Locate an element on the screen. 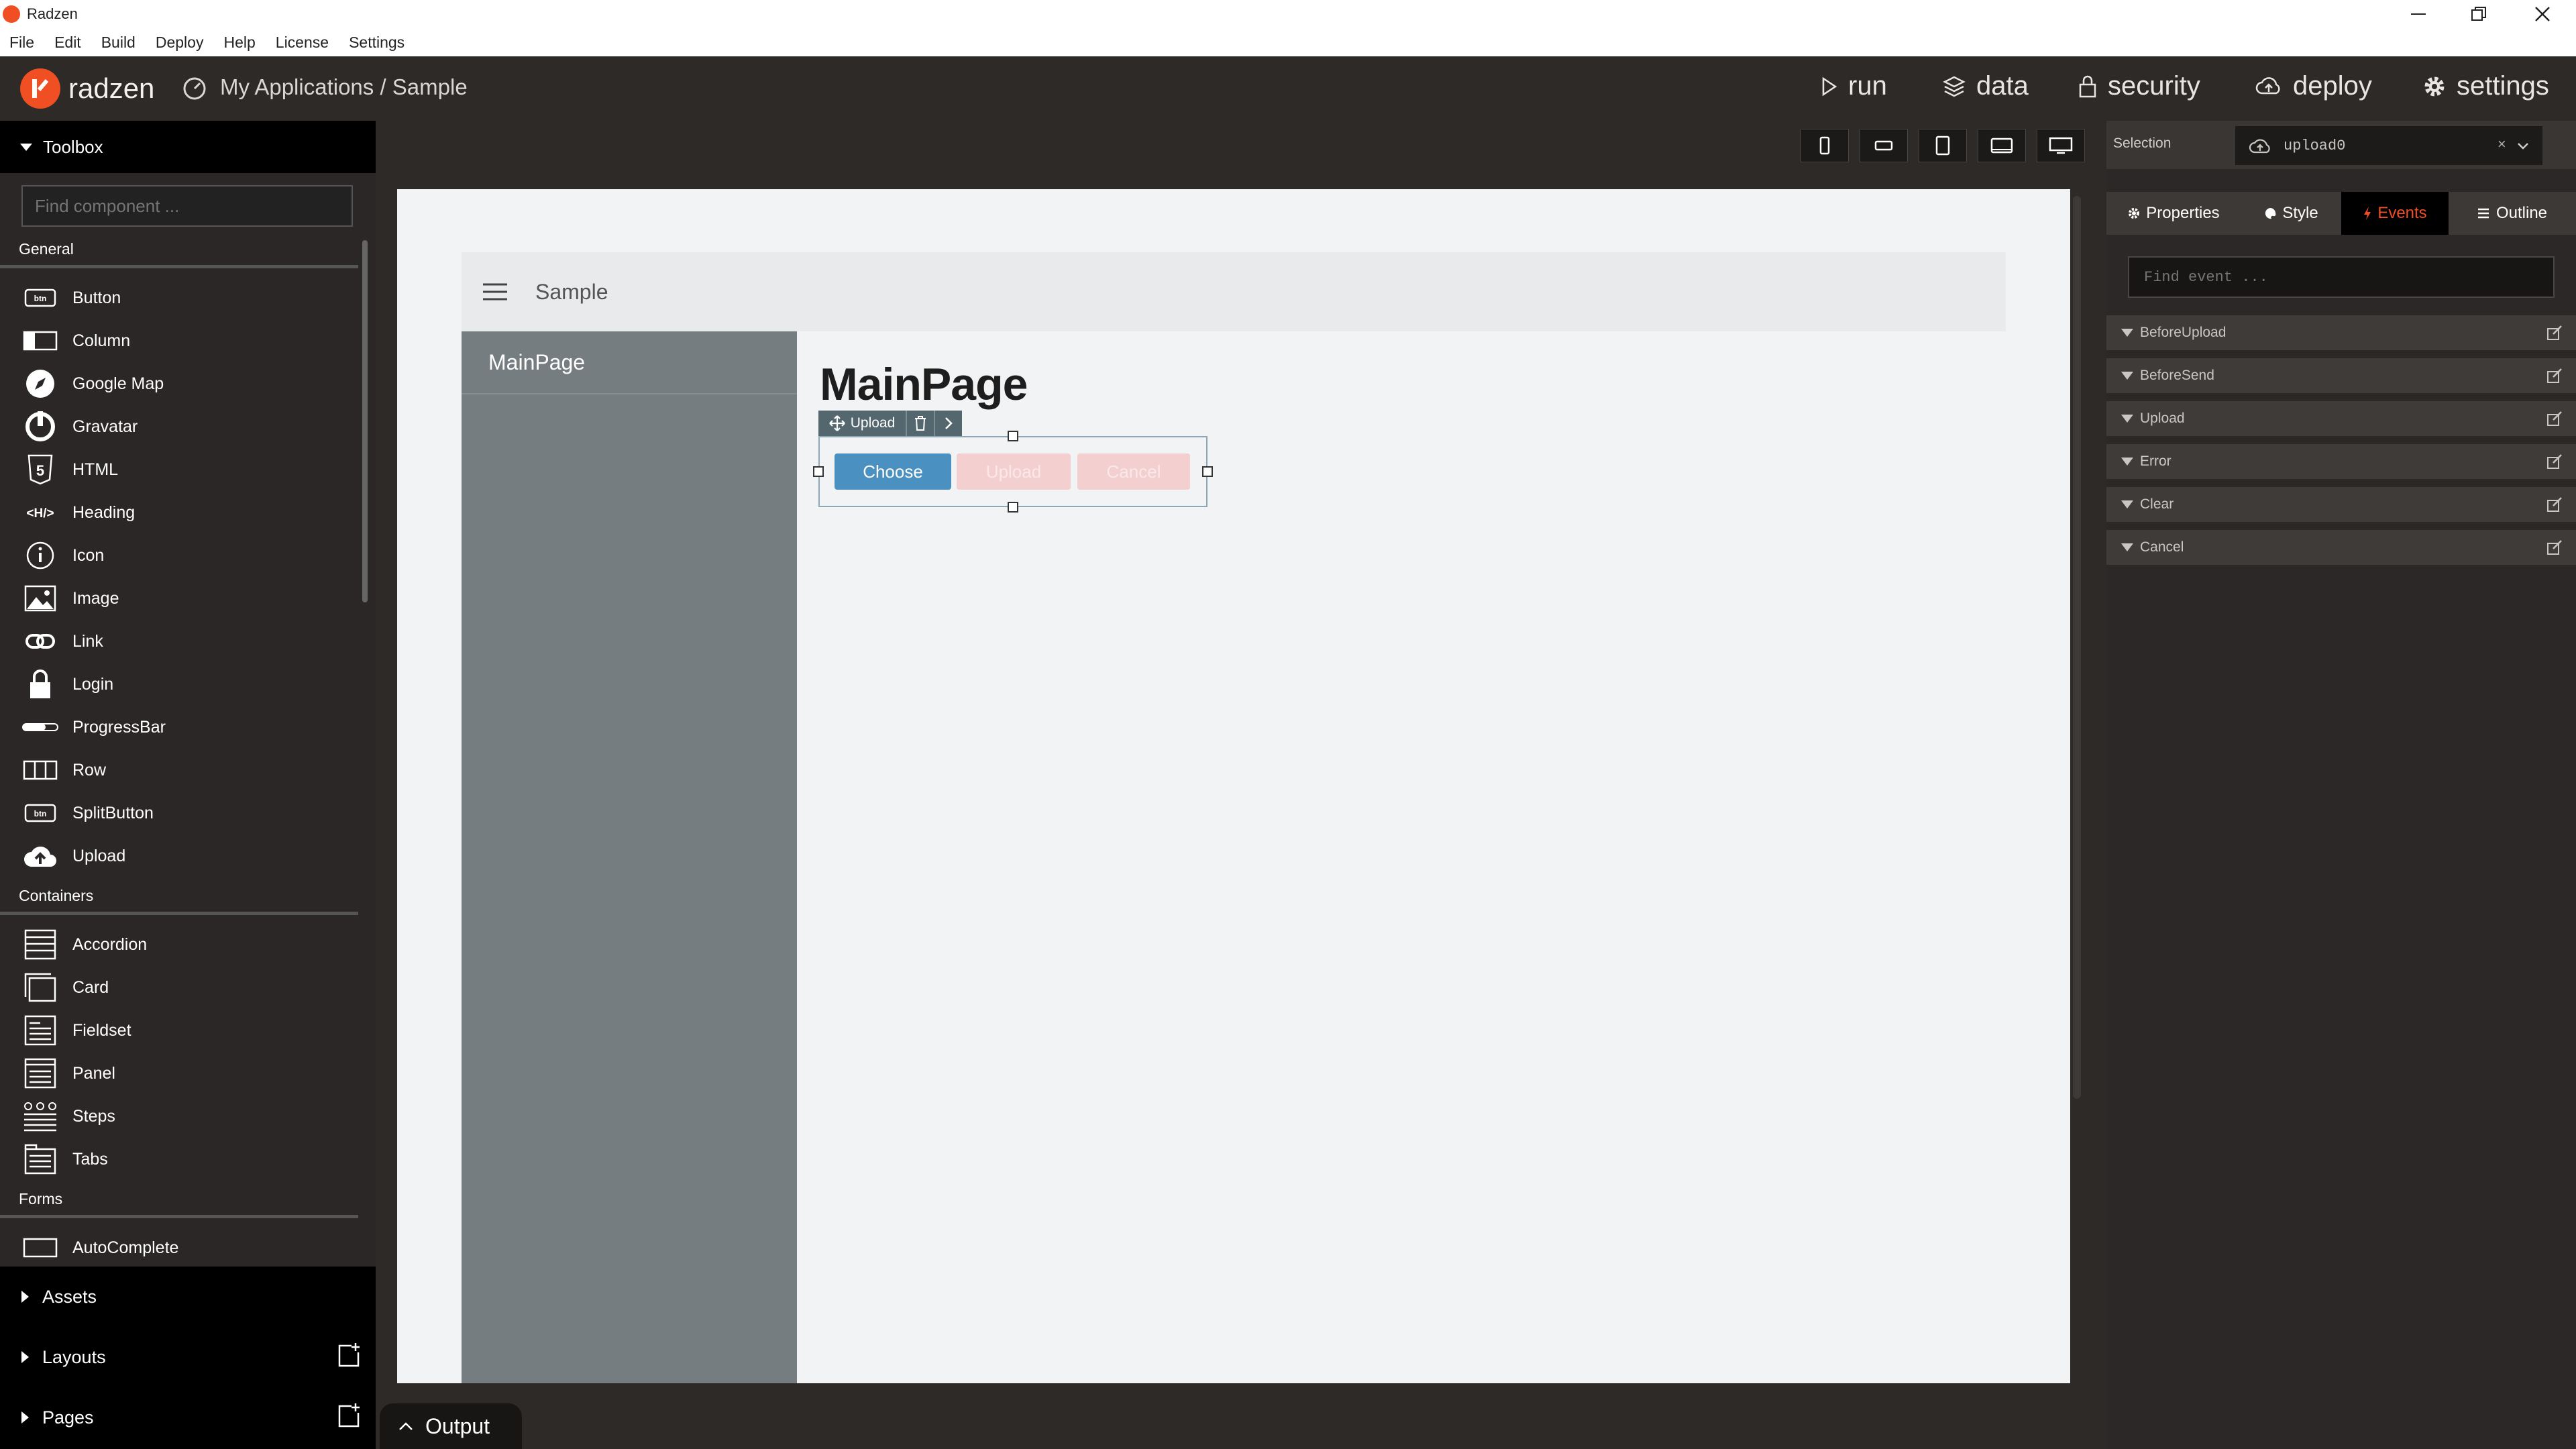 The height and width of the screenshot is (1449, 2576). find-component-input is located at coordinates (187, 206).